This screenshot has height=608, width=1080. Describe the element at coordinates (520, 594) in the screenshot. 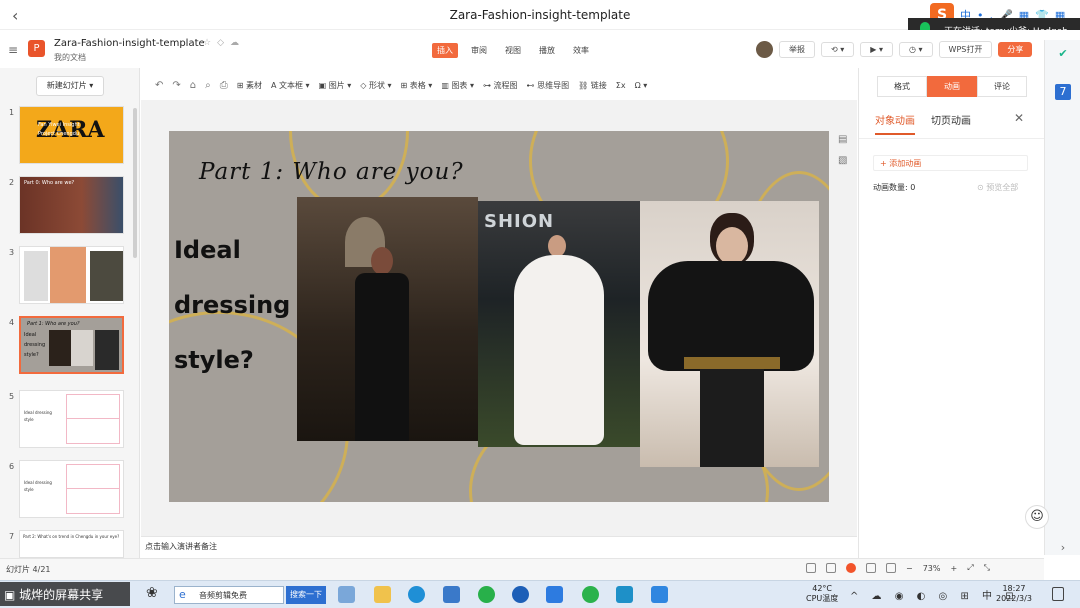

I see `blue-app-icon` at that location.